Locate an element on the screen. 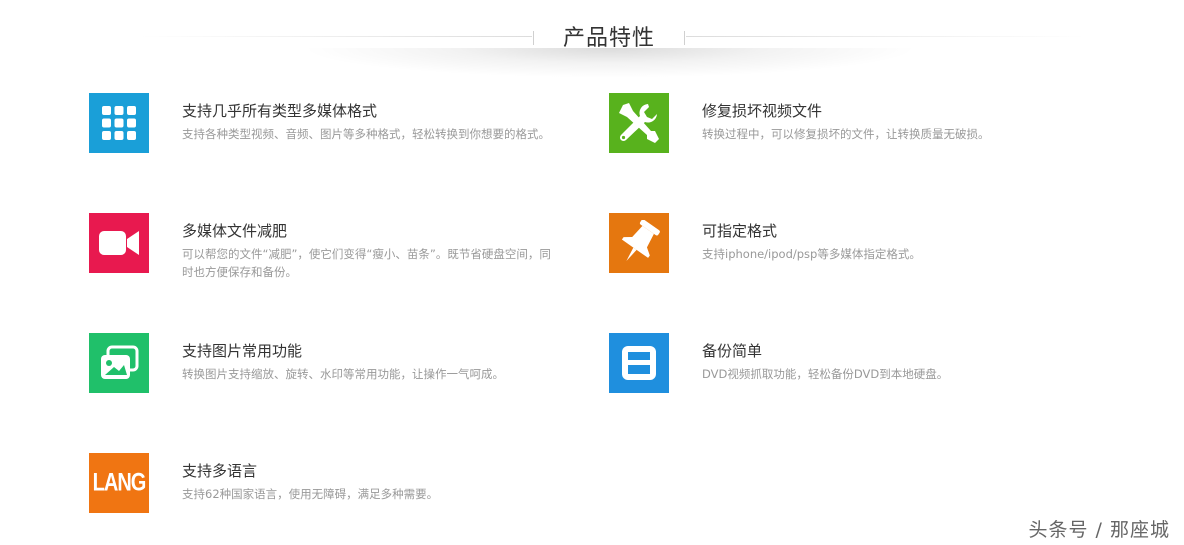 The width and height of the screenshot is (1184, 545). feature-title: 备份简单 is located at coordinates (732, 351).